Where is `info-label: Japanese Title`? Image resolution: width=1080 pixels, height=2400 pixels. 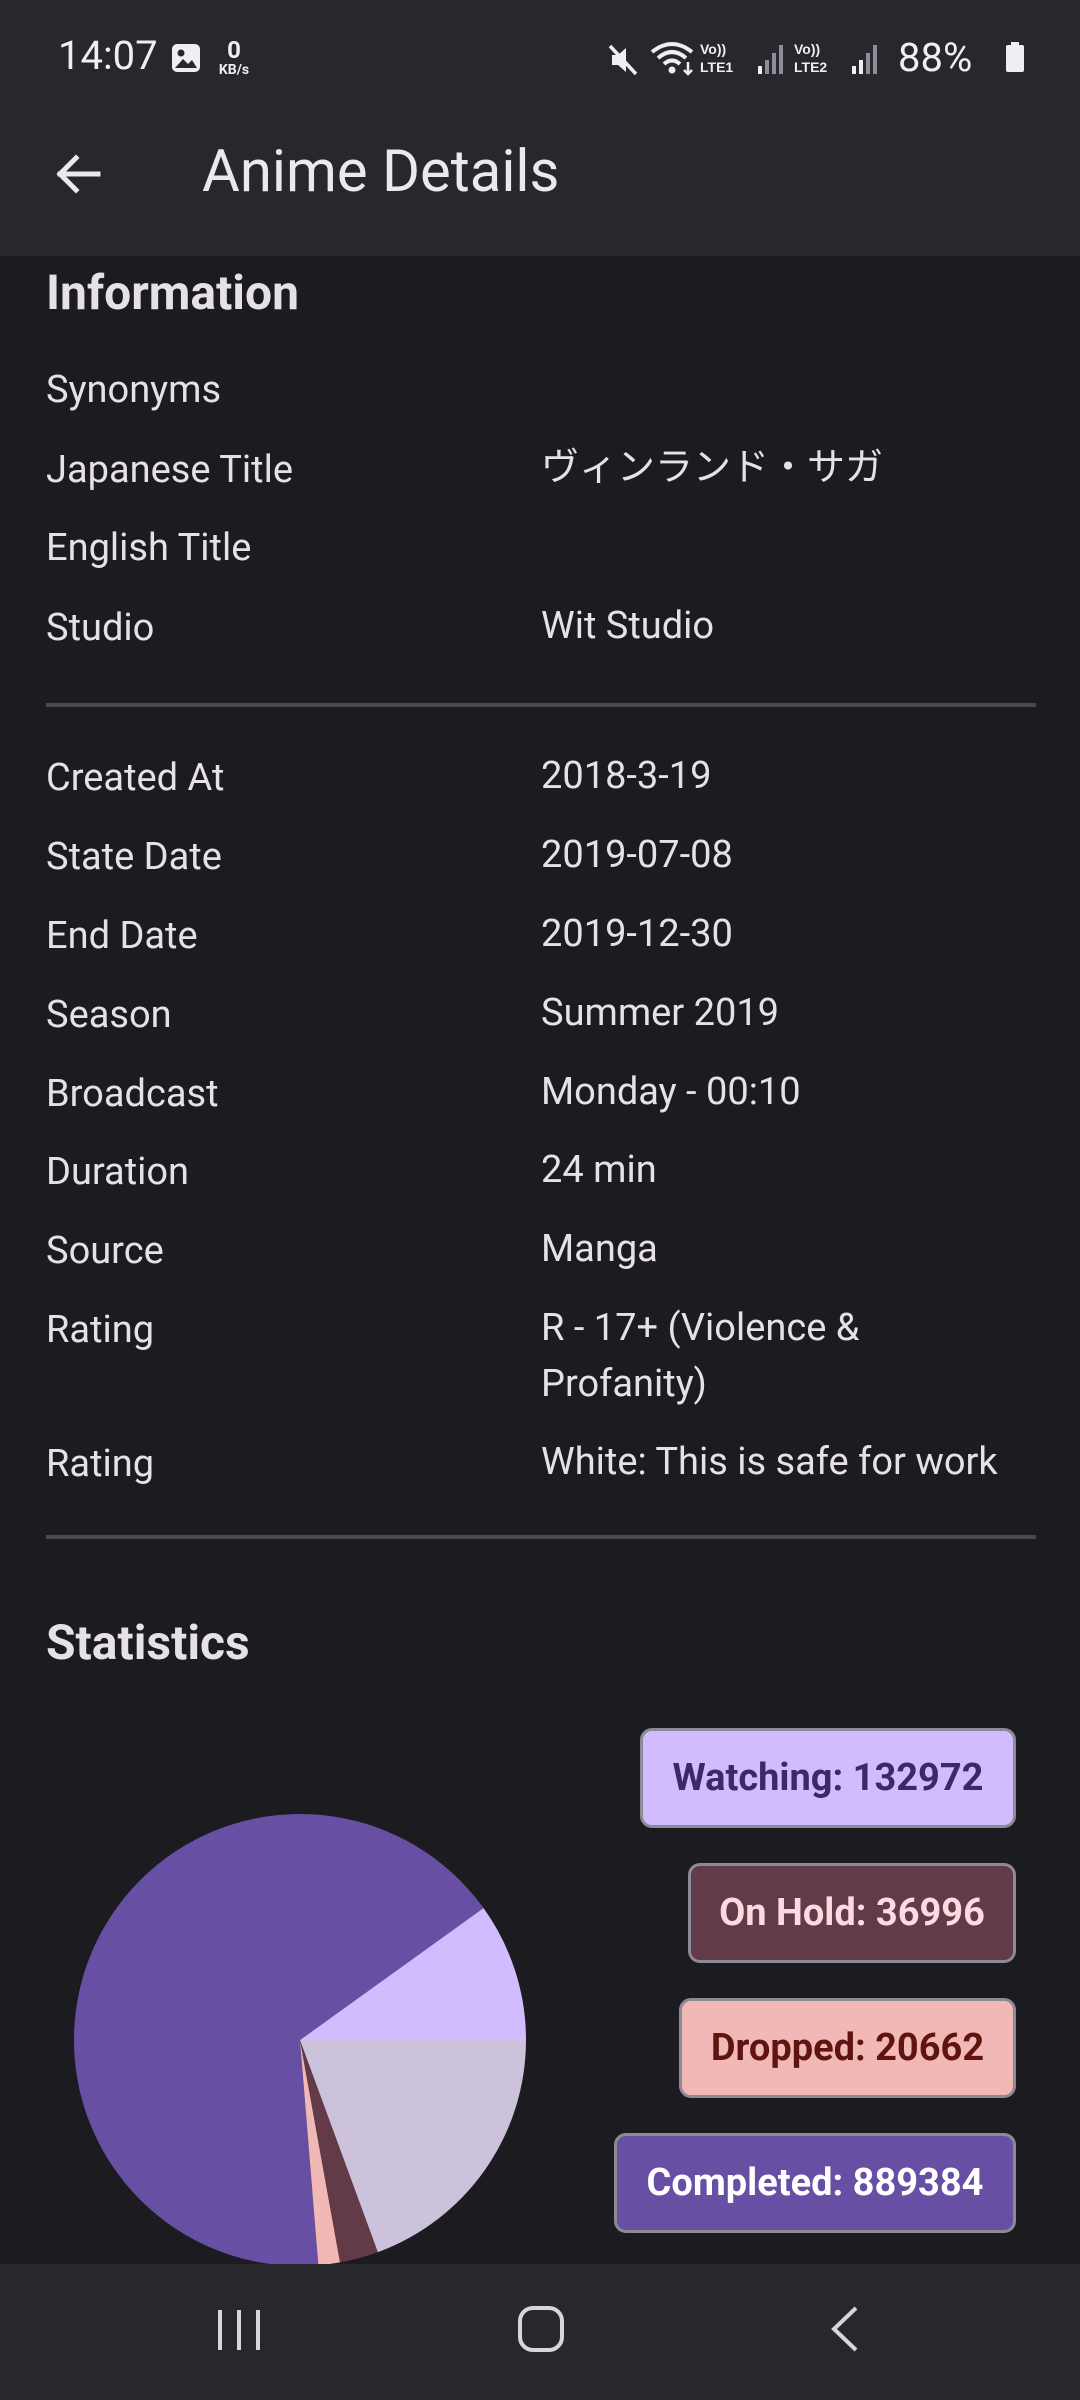 info-label: Japanese Title is located at coordinates (169, 470).